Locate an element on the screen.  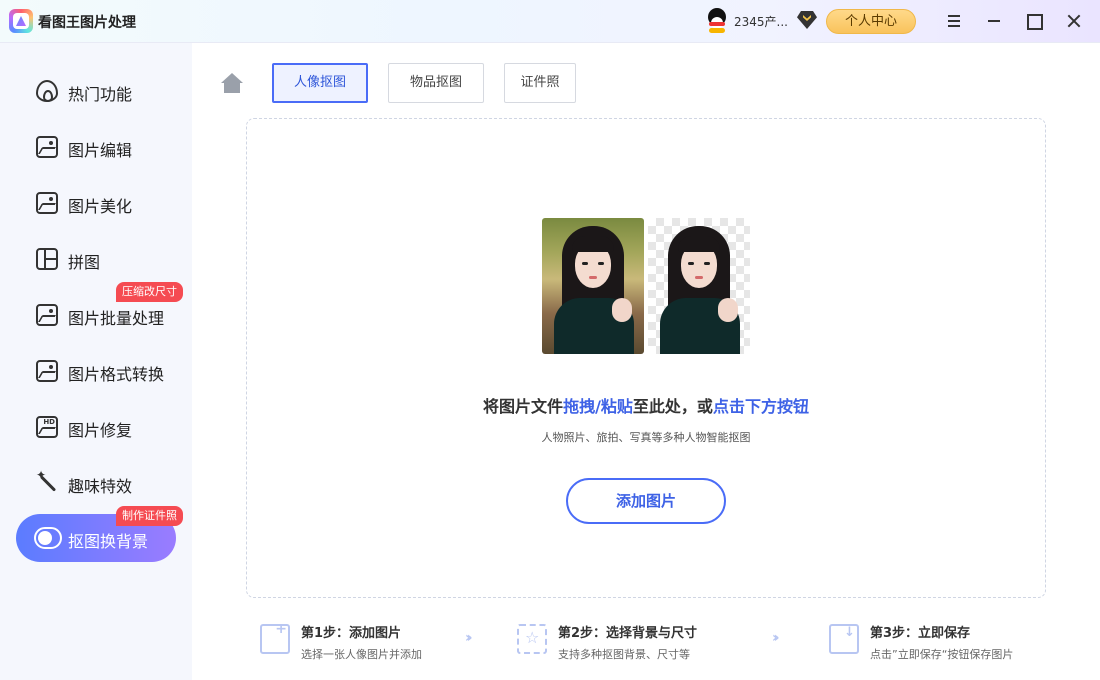
sidebar-item-format-convert: 图片格式转换 is located at coordinates (96, 371).